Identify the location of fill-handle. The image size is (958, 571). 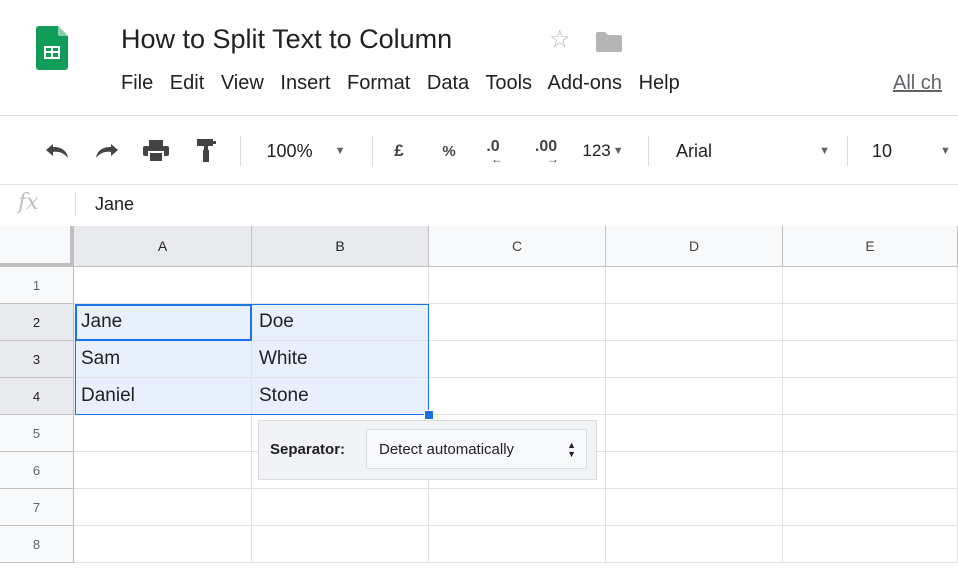
(429, 415).